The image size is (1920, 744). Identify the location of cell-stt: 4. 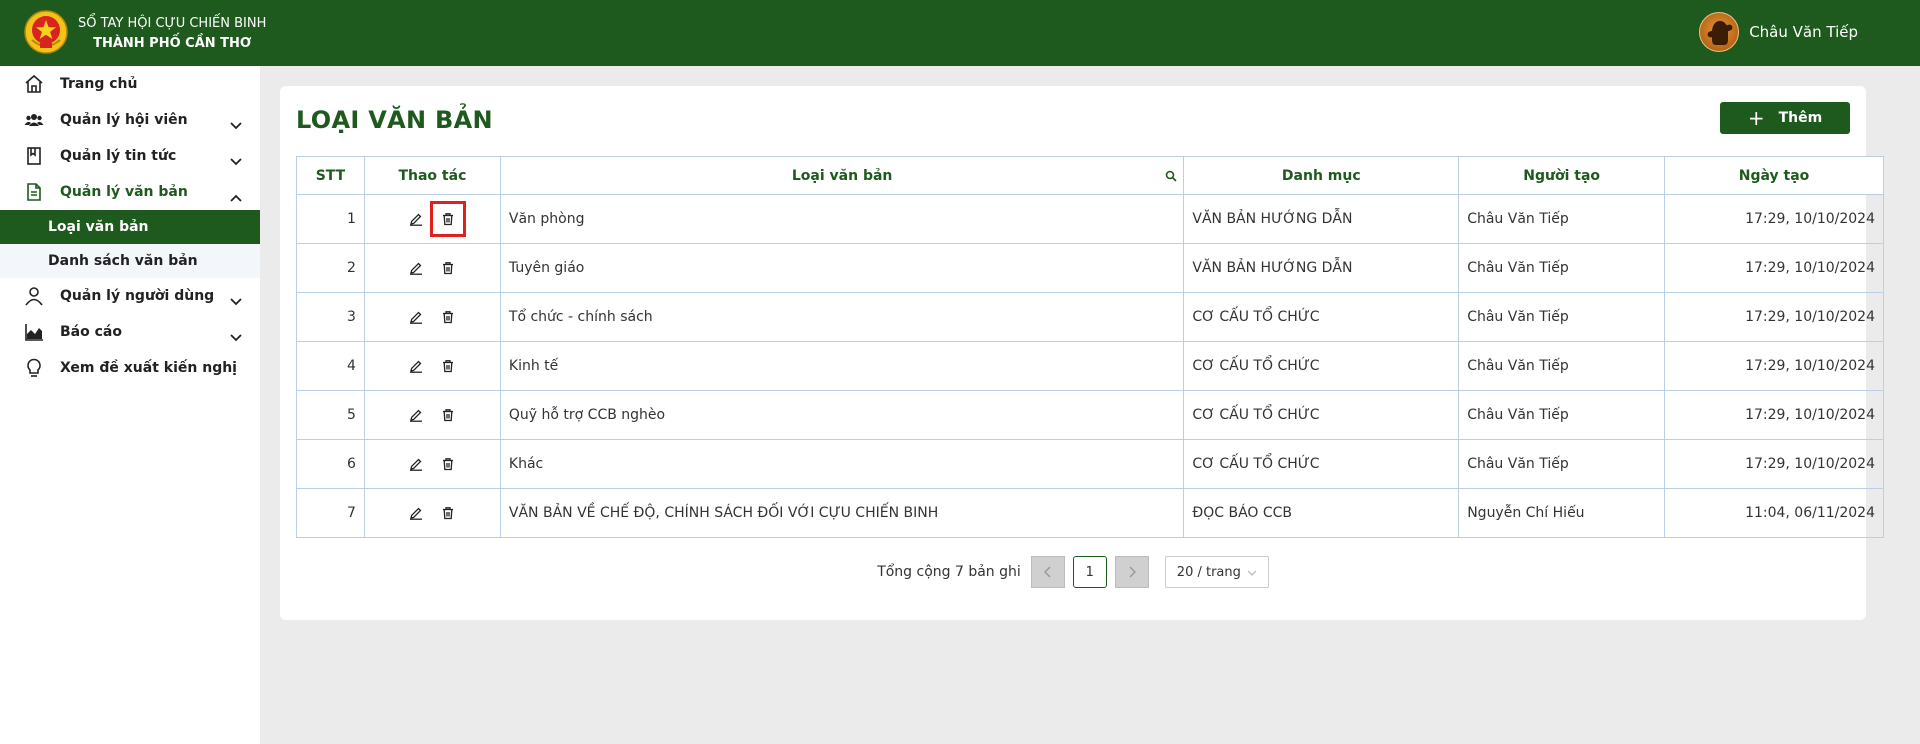
(330, 366).